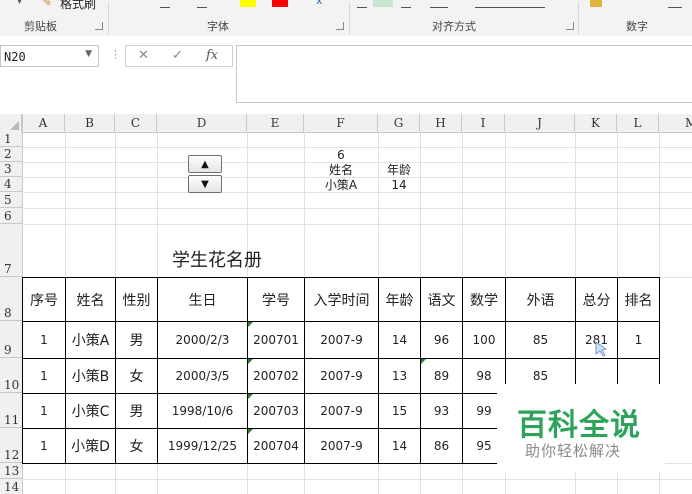  Describe the element at coordinates (275, 123) in the screenshot. I see `column-header-e: E` at that location.